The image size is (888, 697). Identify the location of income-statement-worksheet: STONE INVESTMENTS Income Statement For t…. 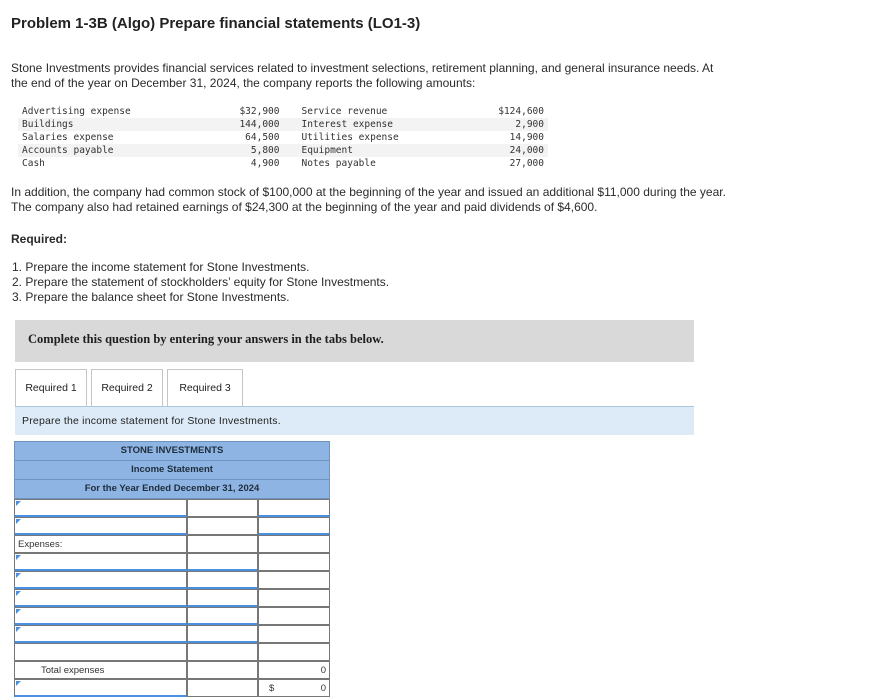
(172, 569).